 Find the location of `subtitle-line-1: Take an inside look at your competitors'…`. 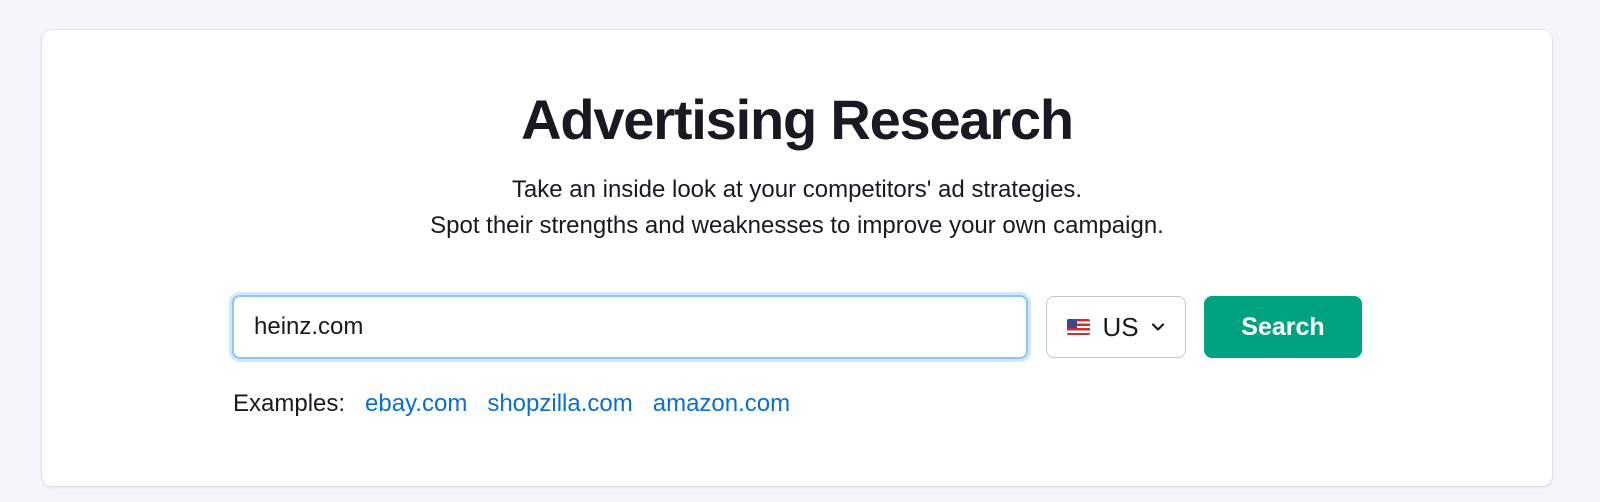

subtitle-line-1: Take an inside look at your competitors'… is located at coordinates (797, 189).